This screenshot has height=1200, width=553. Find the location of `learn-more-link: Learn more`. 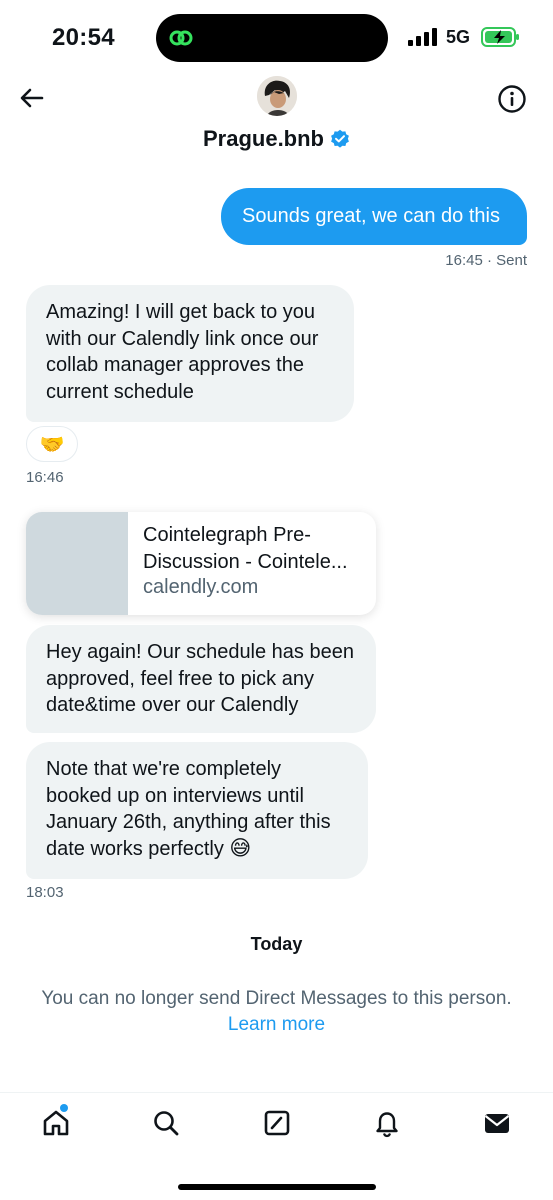

learn-more-link: Learn more is located at coordinates (276, 1024).